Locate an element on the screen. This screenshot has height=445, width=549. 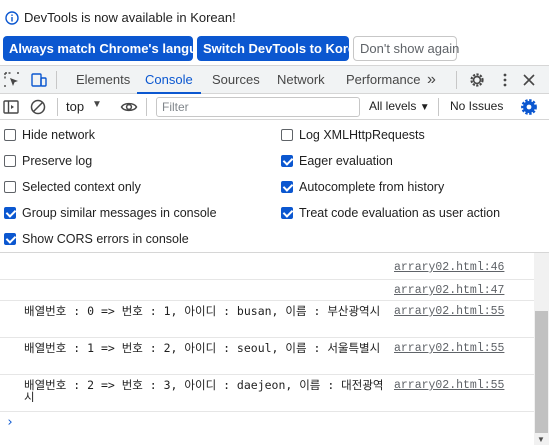
setting-preserve-log: Preserve log is located at coordinates (48, 161).